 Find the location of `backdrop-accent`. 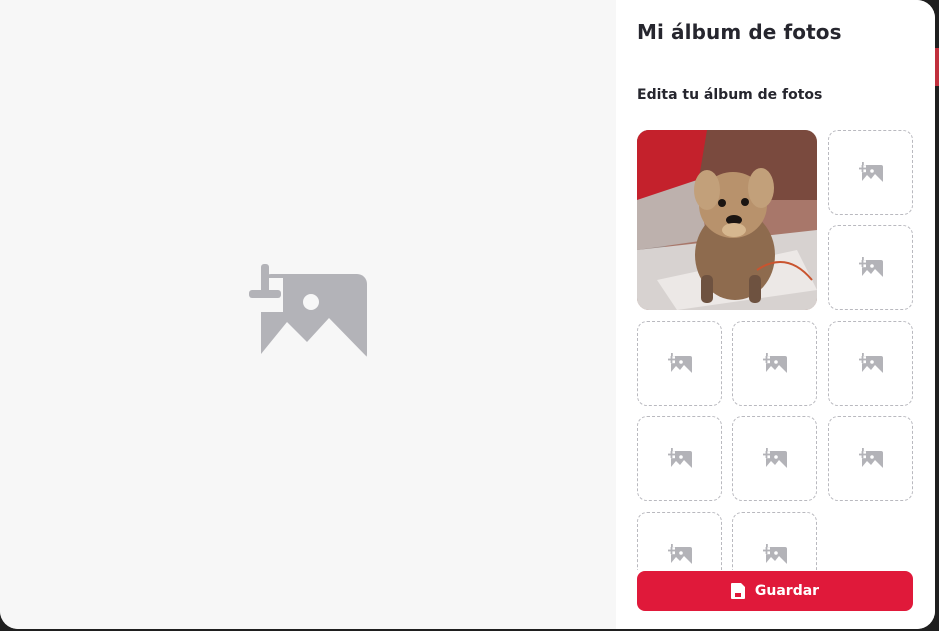

backdrop-accent is located at coordinates (937, 67).